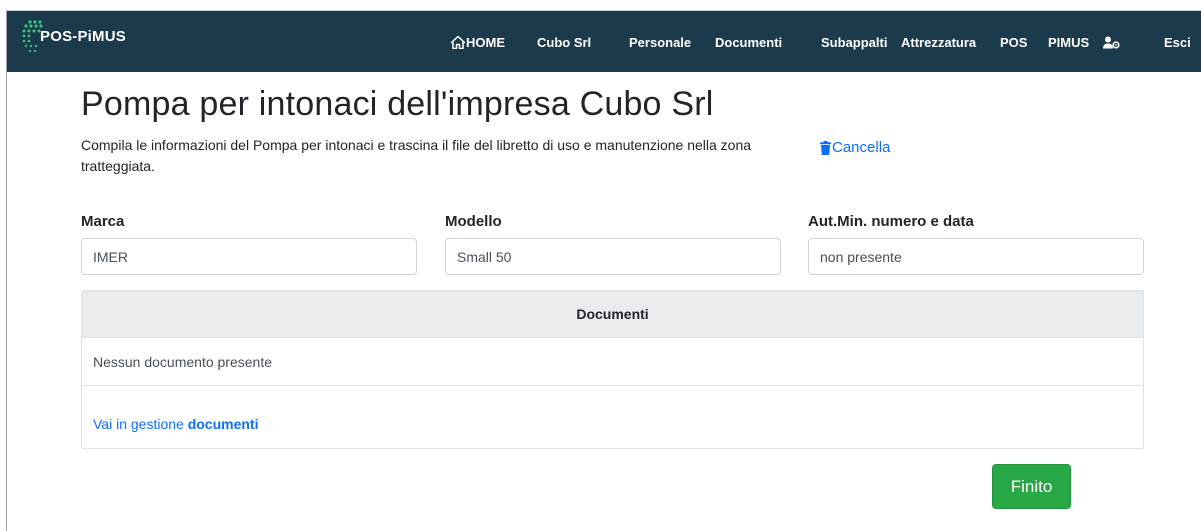  Describe the element at coordinates (223, 424) in the screenshot. I see `manage-documents-bold: documenti` at that location.